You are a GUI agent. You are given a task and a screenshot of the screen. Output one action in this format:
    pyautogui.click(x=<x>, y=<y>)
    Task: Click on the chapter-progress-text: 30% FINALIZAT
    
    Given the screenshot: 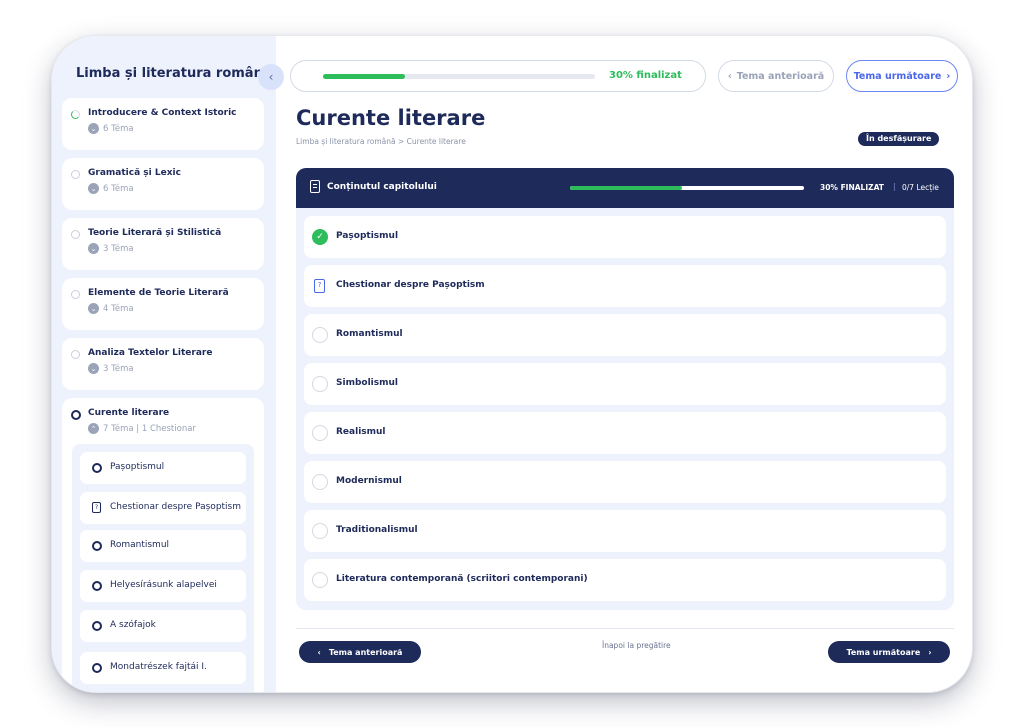 What is the action you would take?
    pyautogui.click(x=852, y=187)
    